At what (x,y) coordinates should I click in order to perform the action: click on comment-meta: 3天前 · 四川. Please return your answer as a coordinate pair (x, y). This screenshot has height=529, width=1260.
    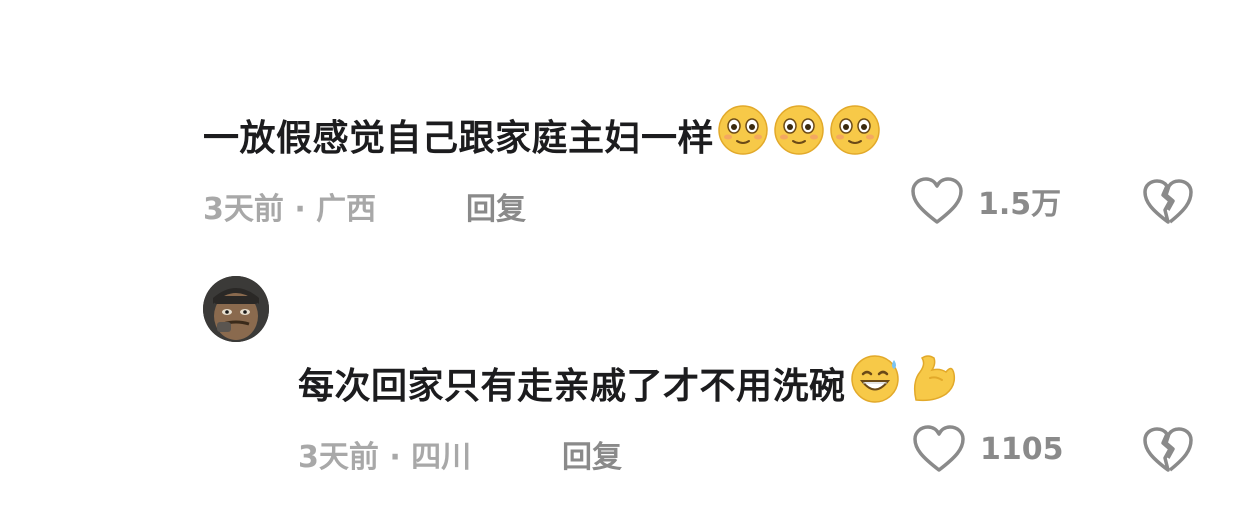
    Looking at the image, I should click on (385, 457).